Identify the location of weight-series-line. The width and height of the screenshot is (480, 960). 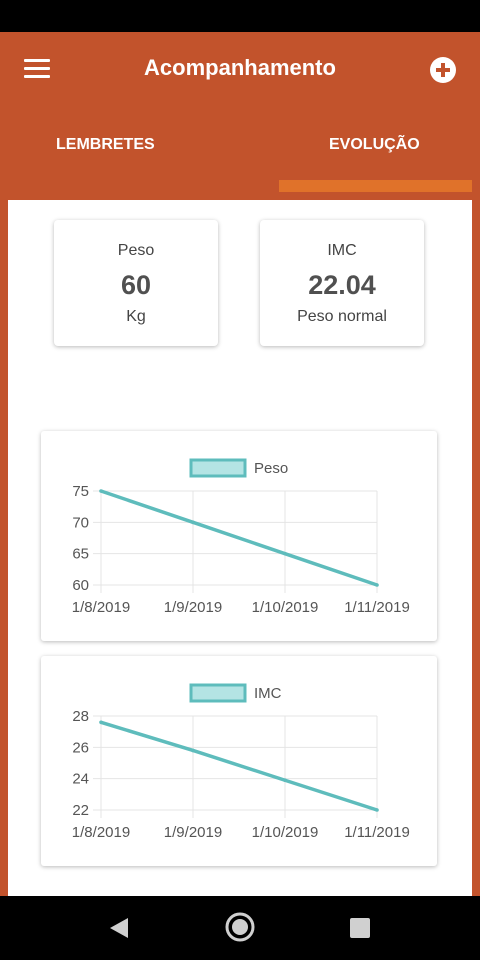
(239, 538).